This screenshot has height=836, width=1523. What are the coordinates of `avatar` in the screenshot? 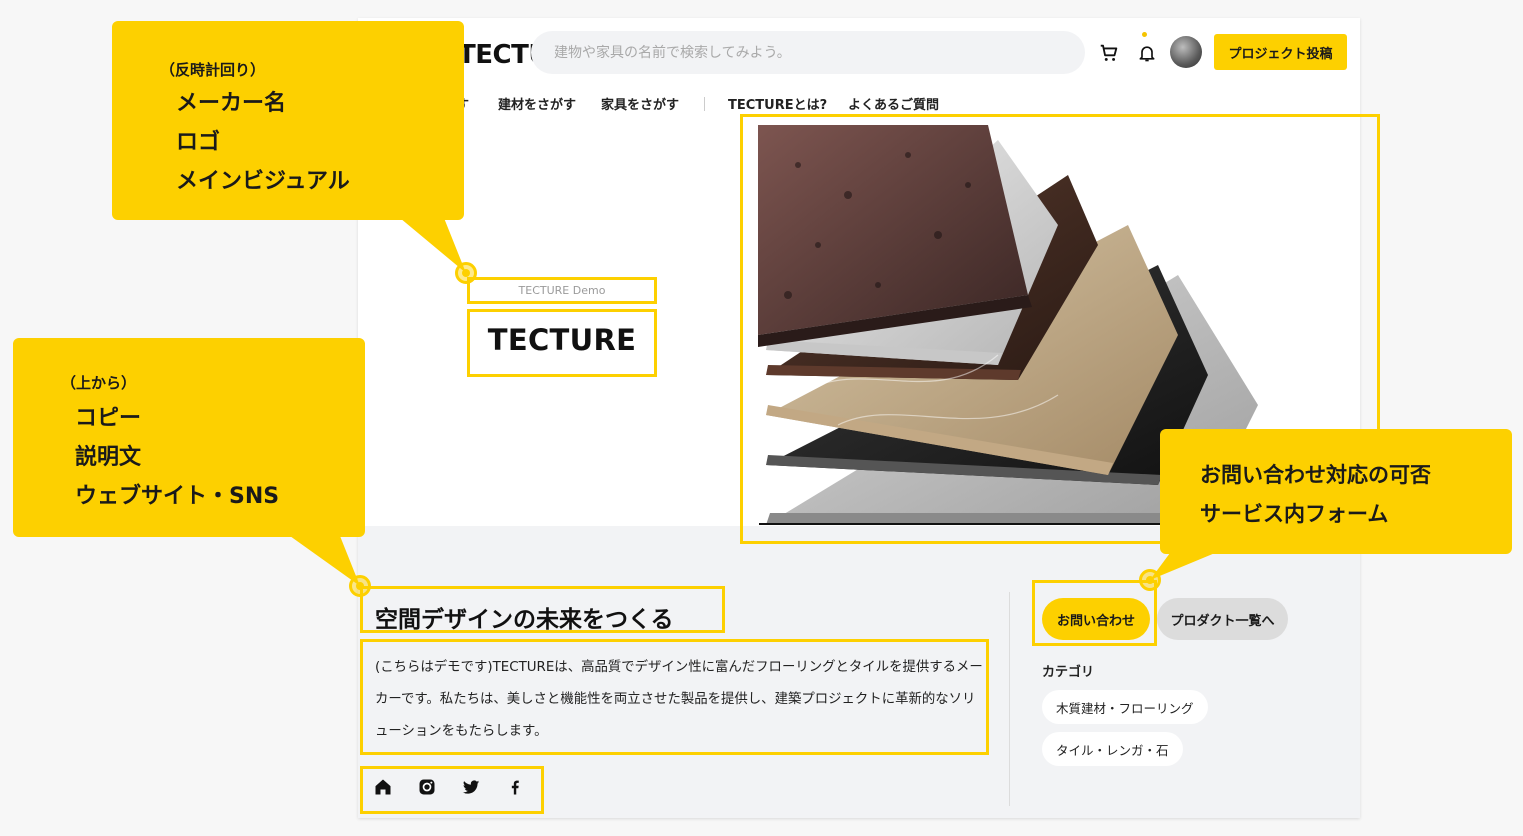 It's located at (1186, 52).